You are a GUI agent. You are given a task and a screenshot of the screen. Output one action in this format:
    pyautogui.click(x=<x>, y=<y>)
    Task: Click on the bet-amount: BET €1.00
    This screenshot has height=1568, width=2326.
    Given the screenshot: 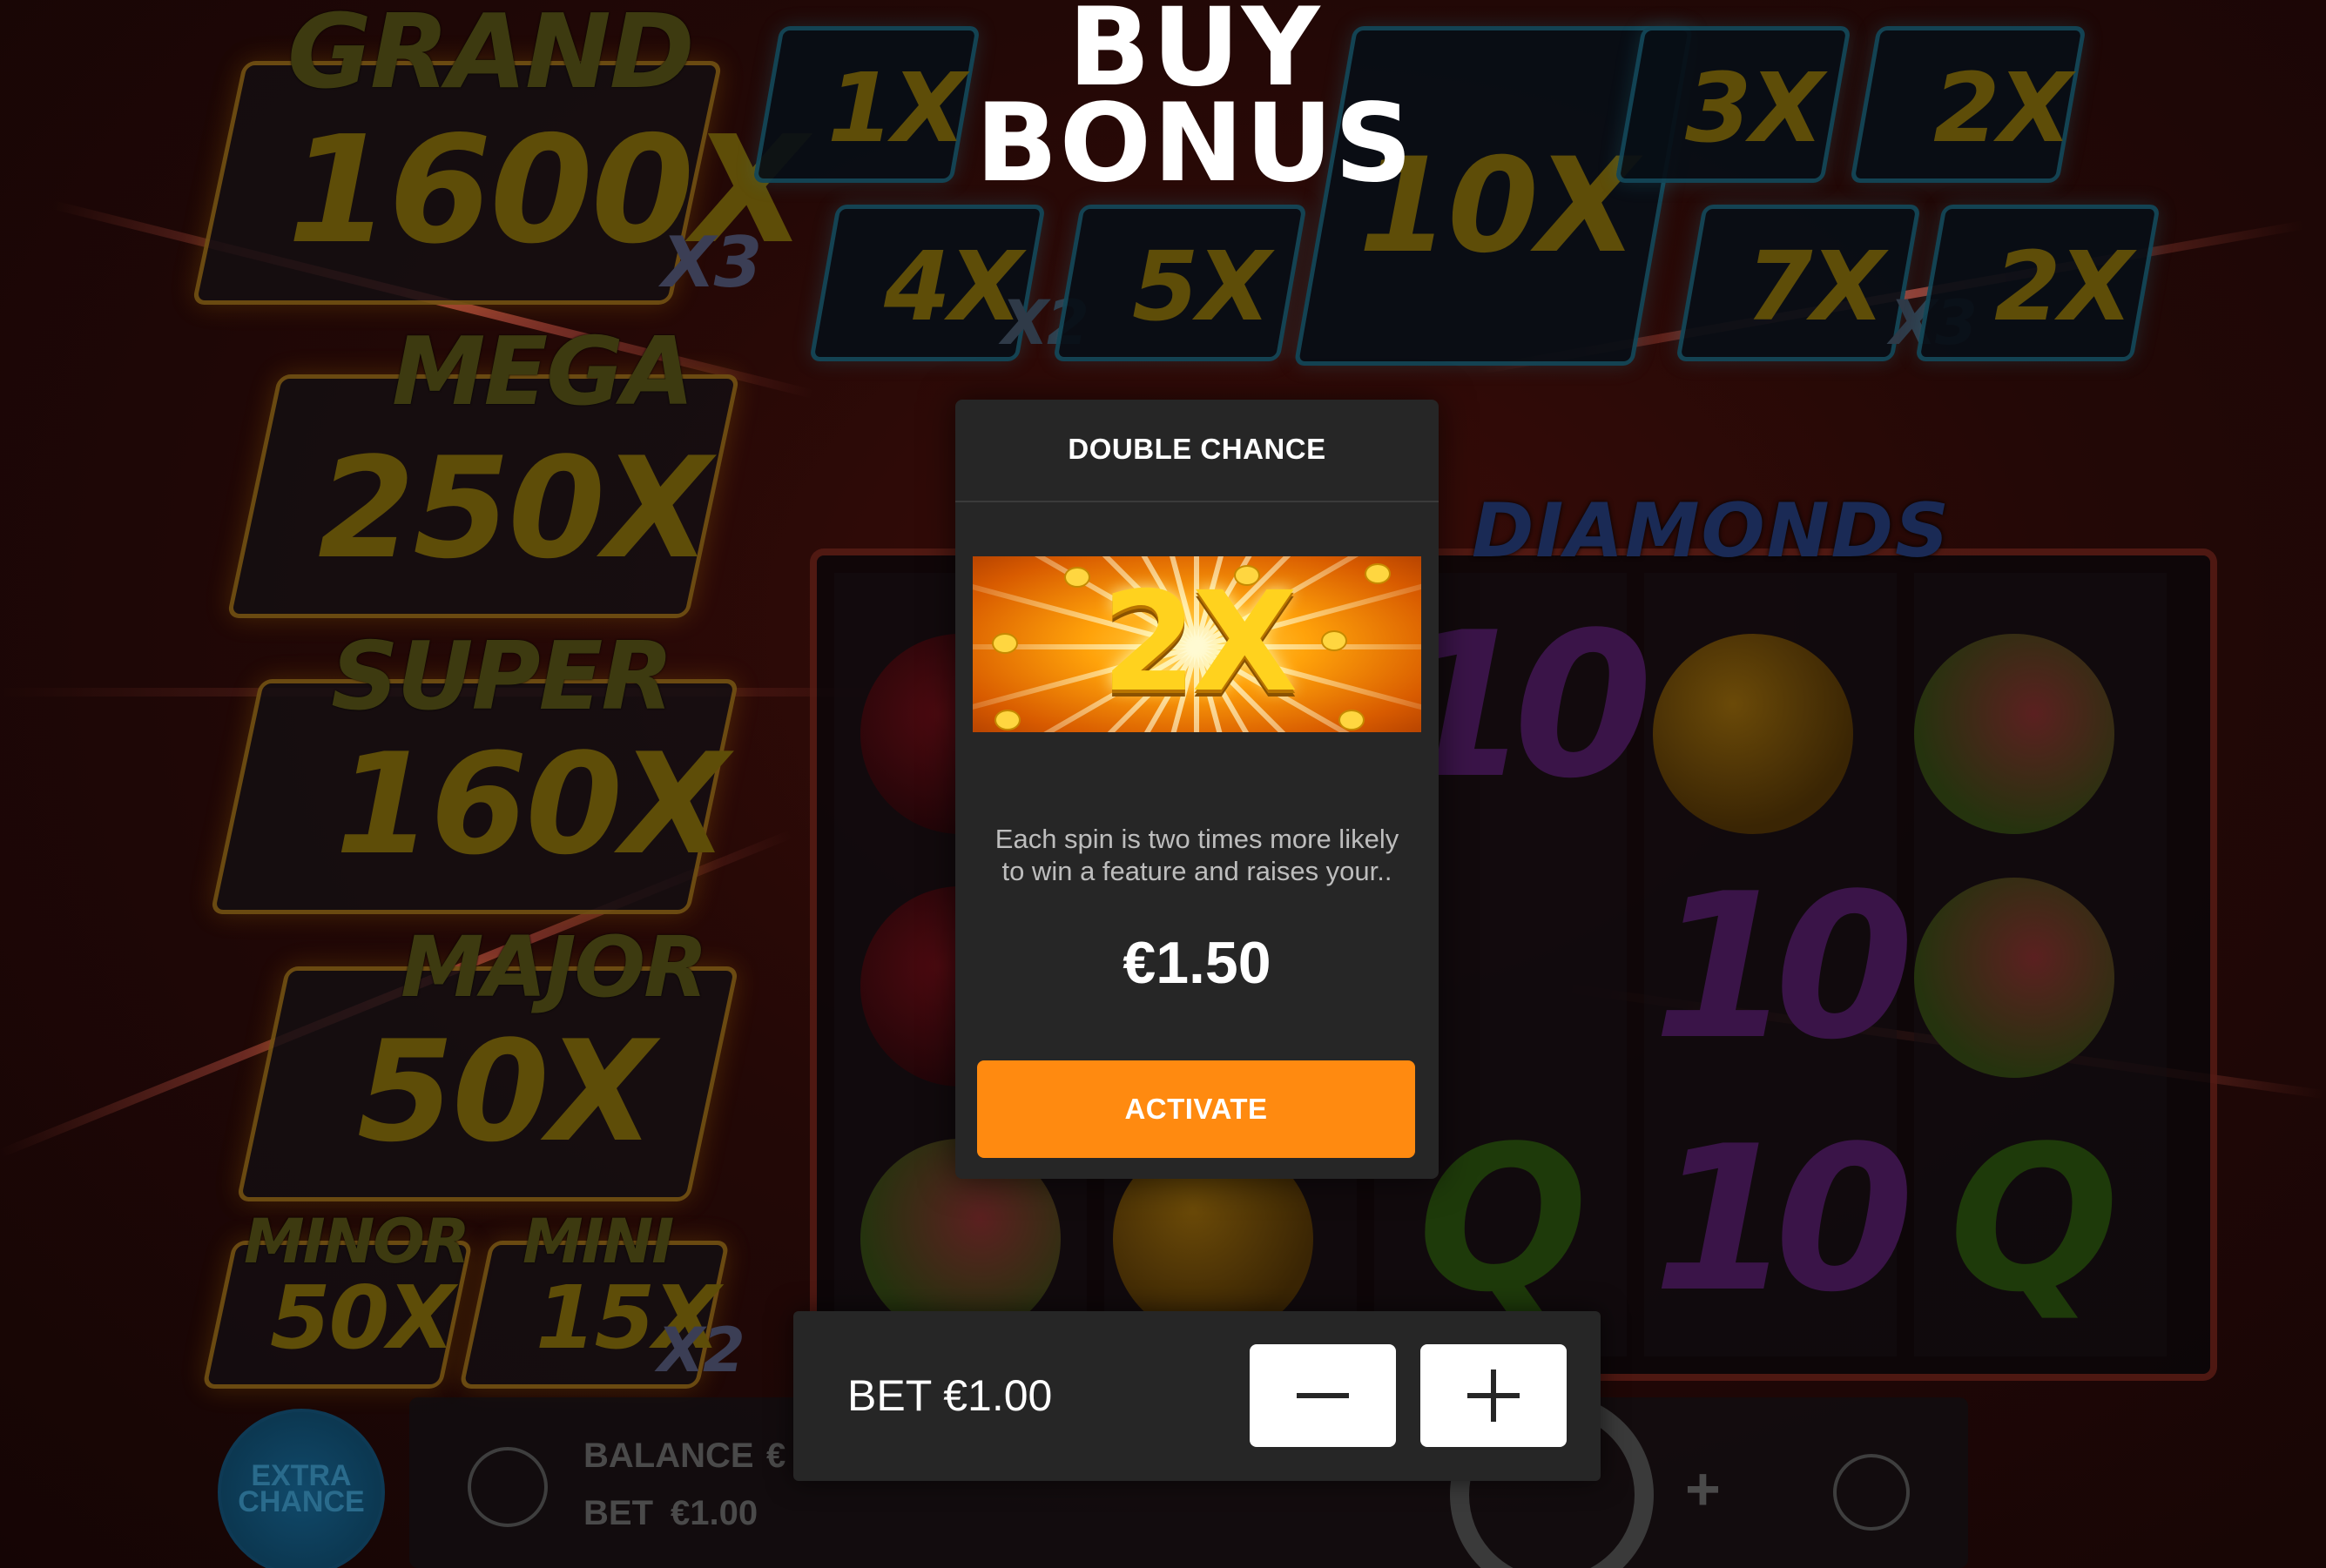 What is the action you would take?
    pyautogui.click(x=950, y=1395)
    